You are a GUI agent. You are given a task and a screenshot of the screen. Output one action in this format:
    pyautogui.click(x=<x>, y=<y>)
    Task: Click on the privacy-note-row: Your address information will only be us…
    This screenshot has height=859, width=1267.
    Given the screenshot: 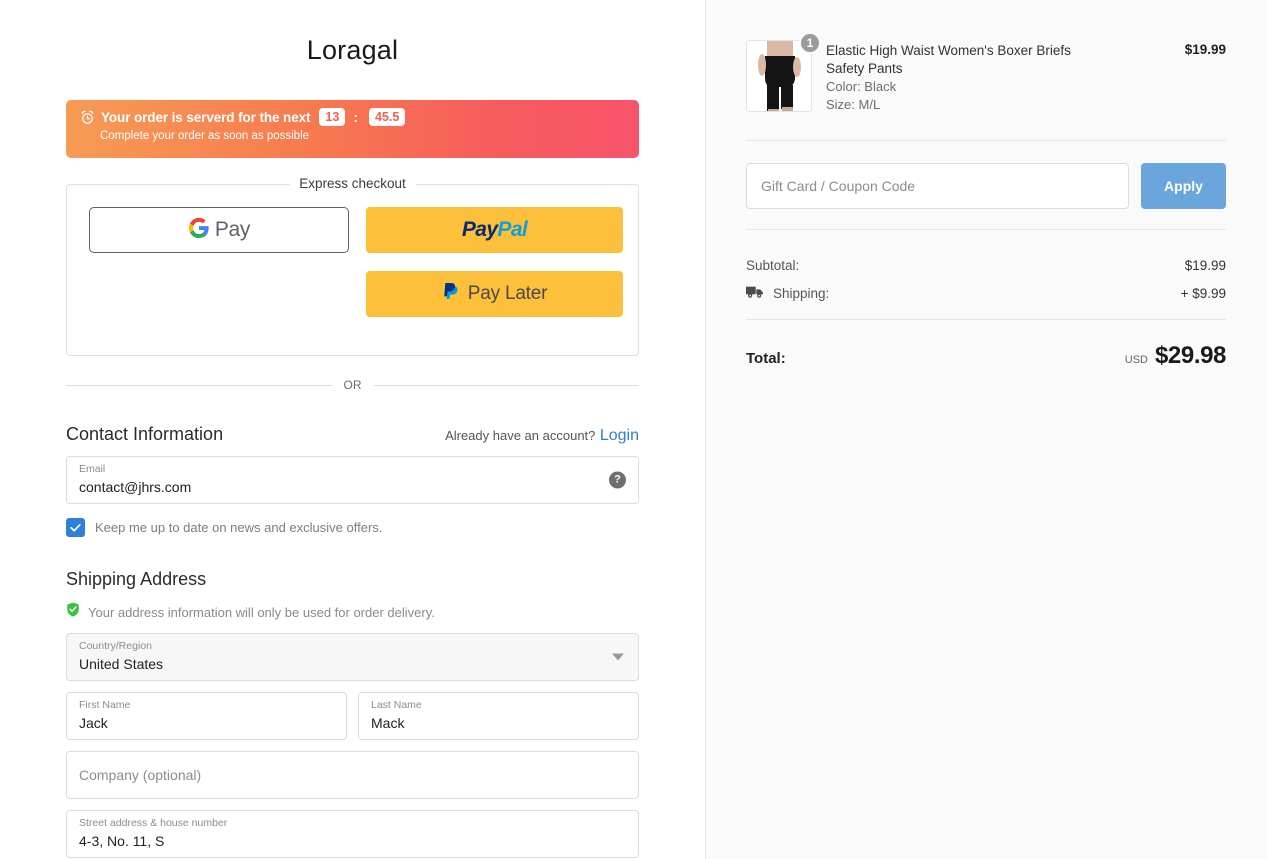 What is the action you would take?
    pyautogui.click(x=352, y=612)
    